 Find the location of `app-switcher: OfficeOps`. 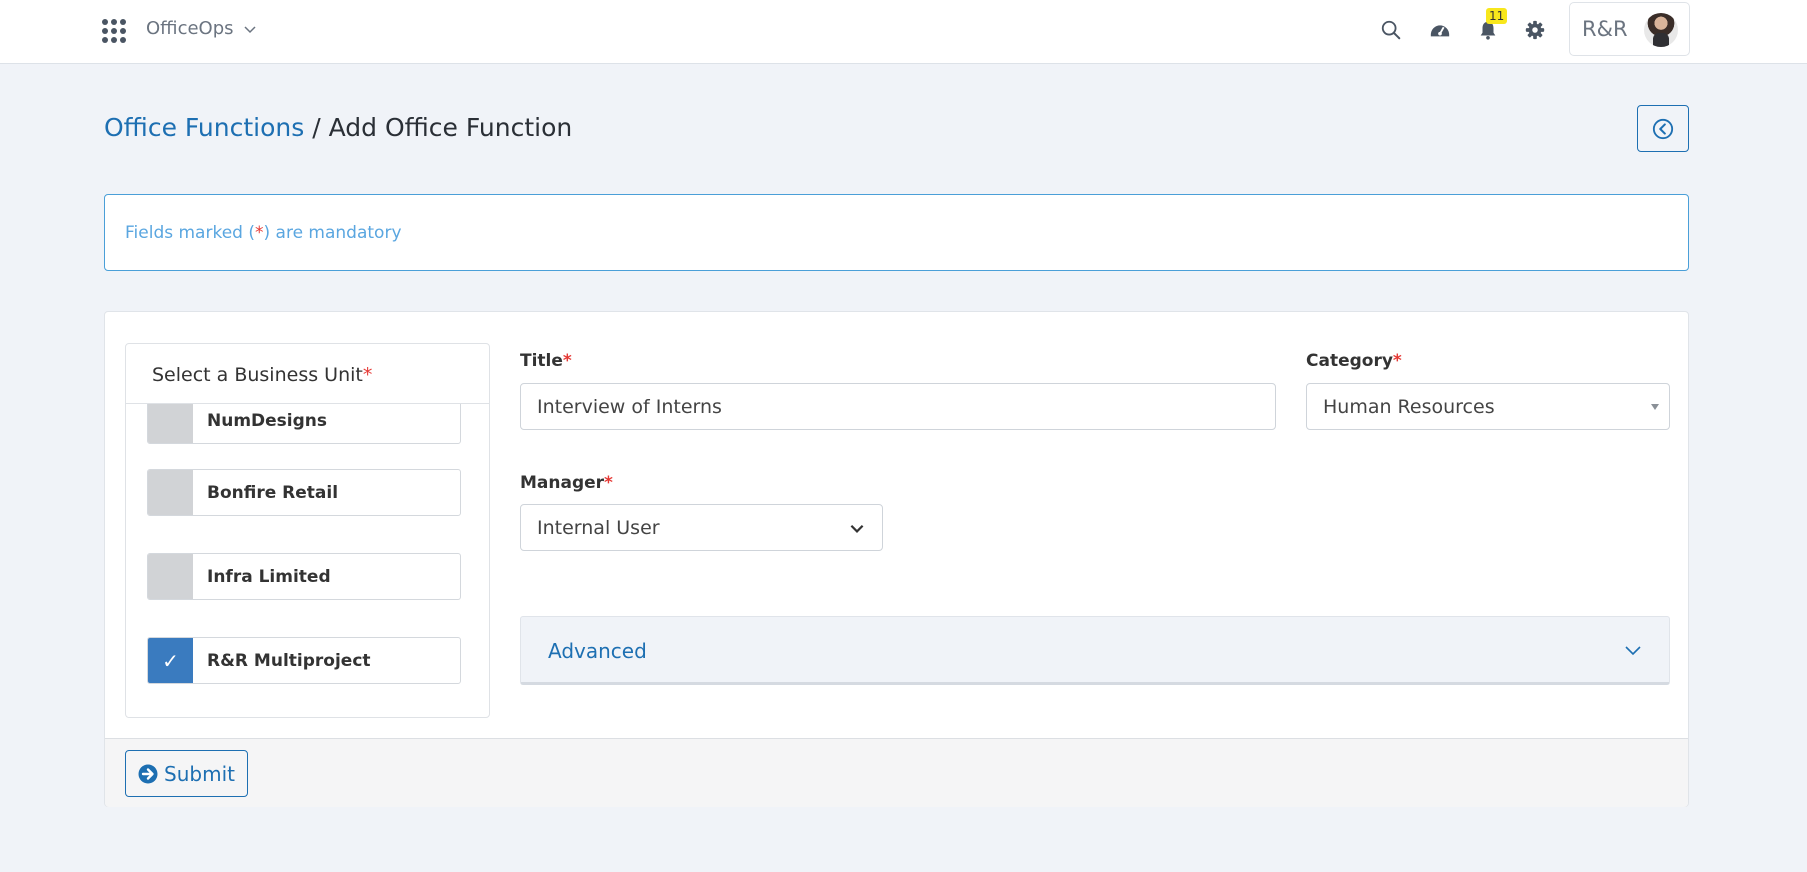

app-switcher: OfficeOps is located at coordinates (202, 28).